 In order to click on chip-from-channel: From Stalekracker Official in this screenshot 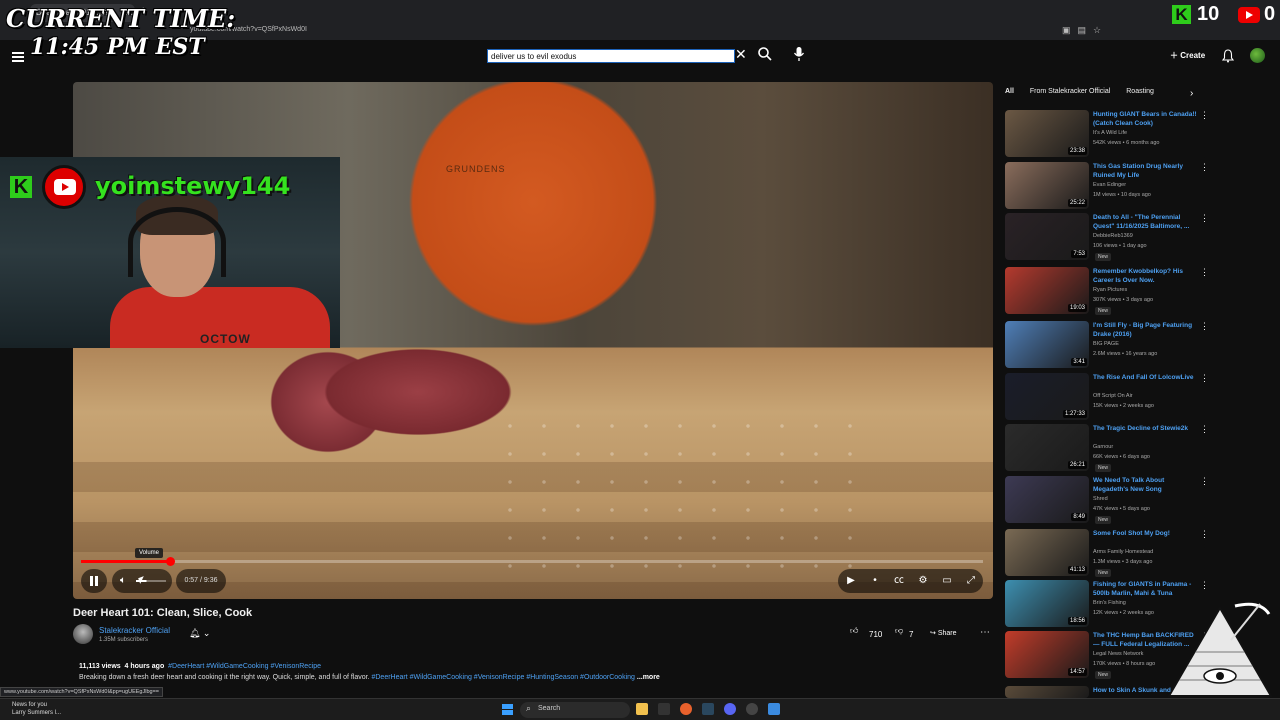, I will do `click(1070, 91)`.